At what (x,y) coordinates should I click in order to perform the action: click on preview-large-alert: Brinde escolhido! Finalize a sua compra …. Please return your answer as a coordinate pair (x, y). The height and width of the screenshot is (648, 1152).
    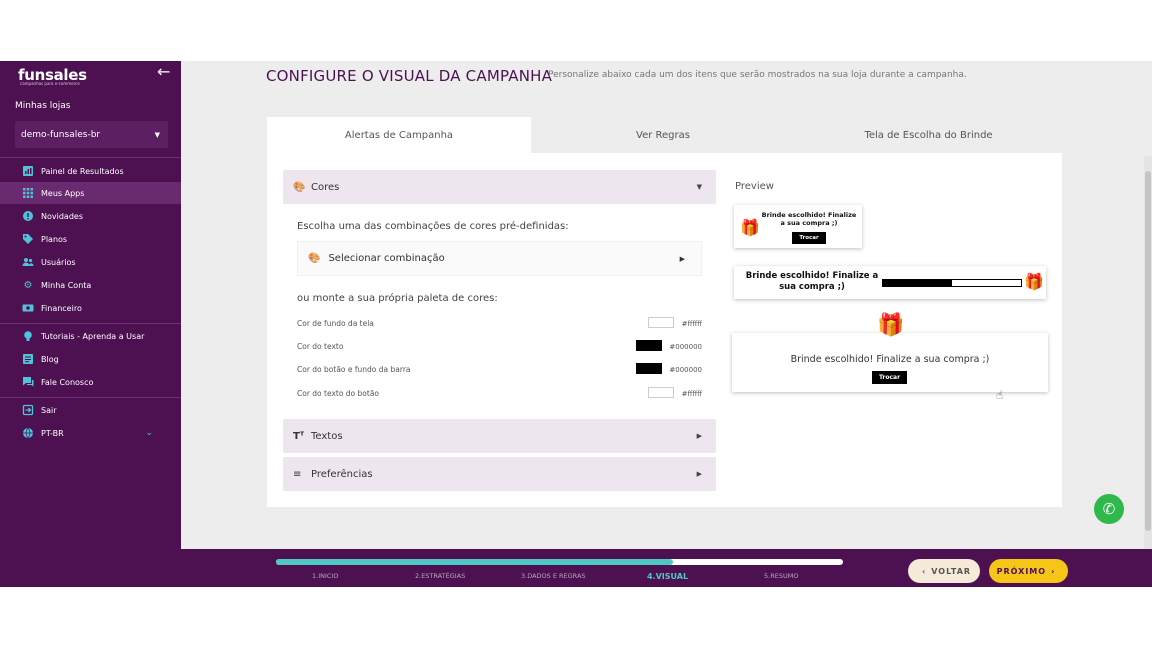
    Looking at the image, I should click on (890, 362).